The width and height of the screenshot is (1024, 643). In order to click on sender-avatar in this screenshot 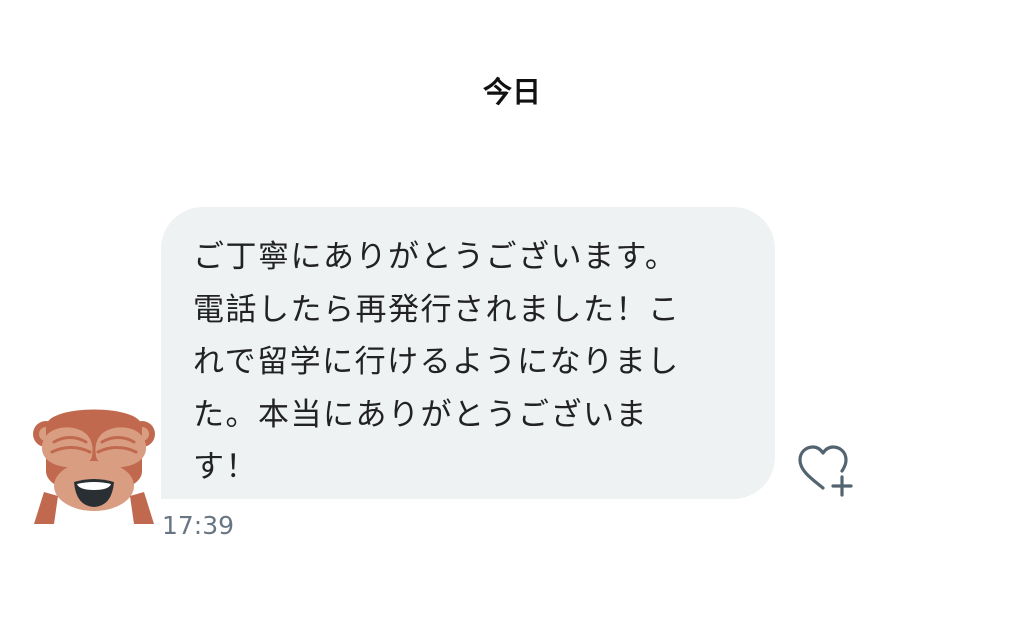, I will do `click(94, 462)`.